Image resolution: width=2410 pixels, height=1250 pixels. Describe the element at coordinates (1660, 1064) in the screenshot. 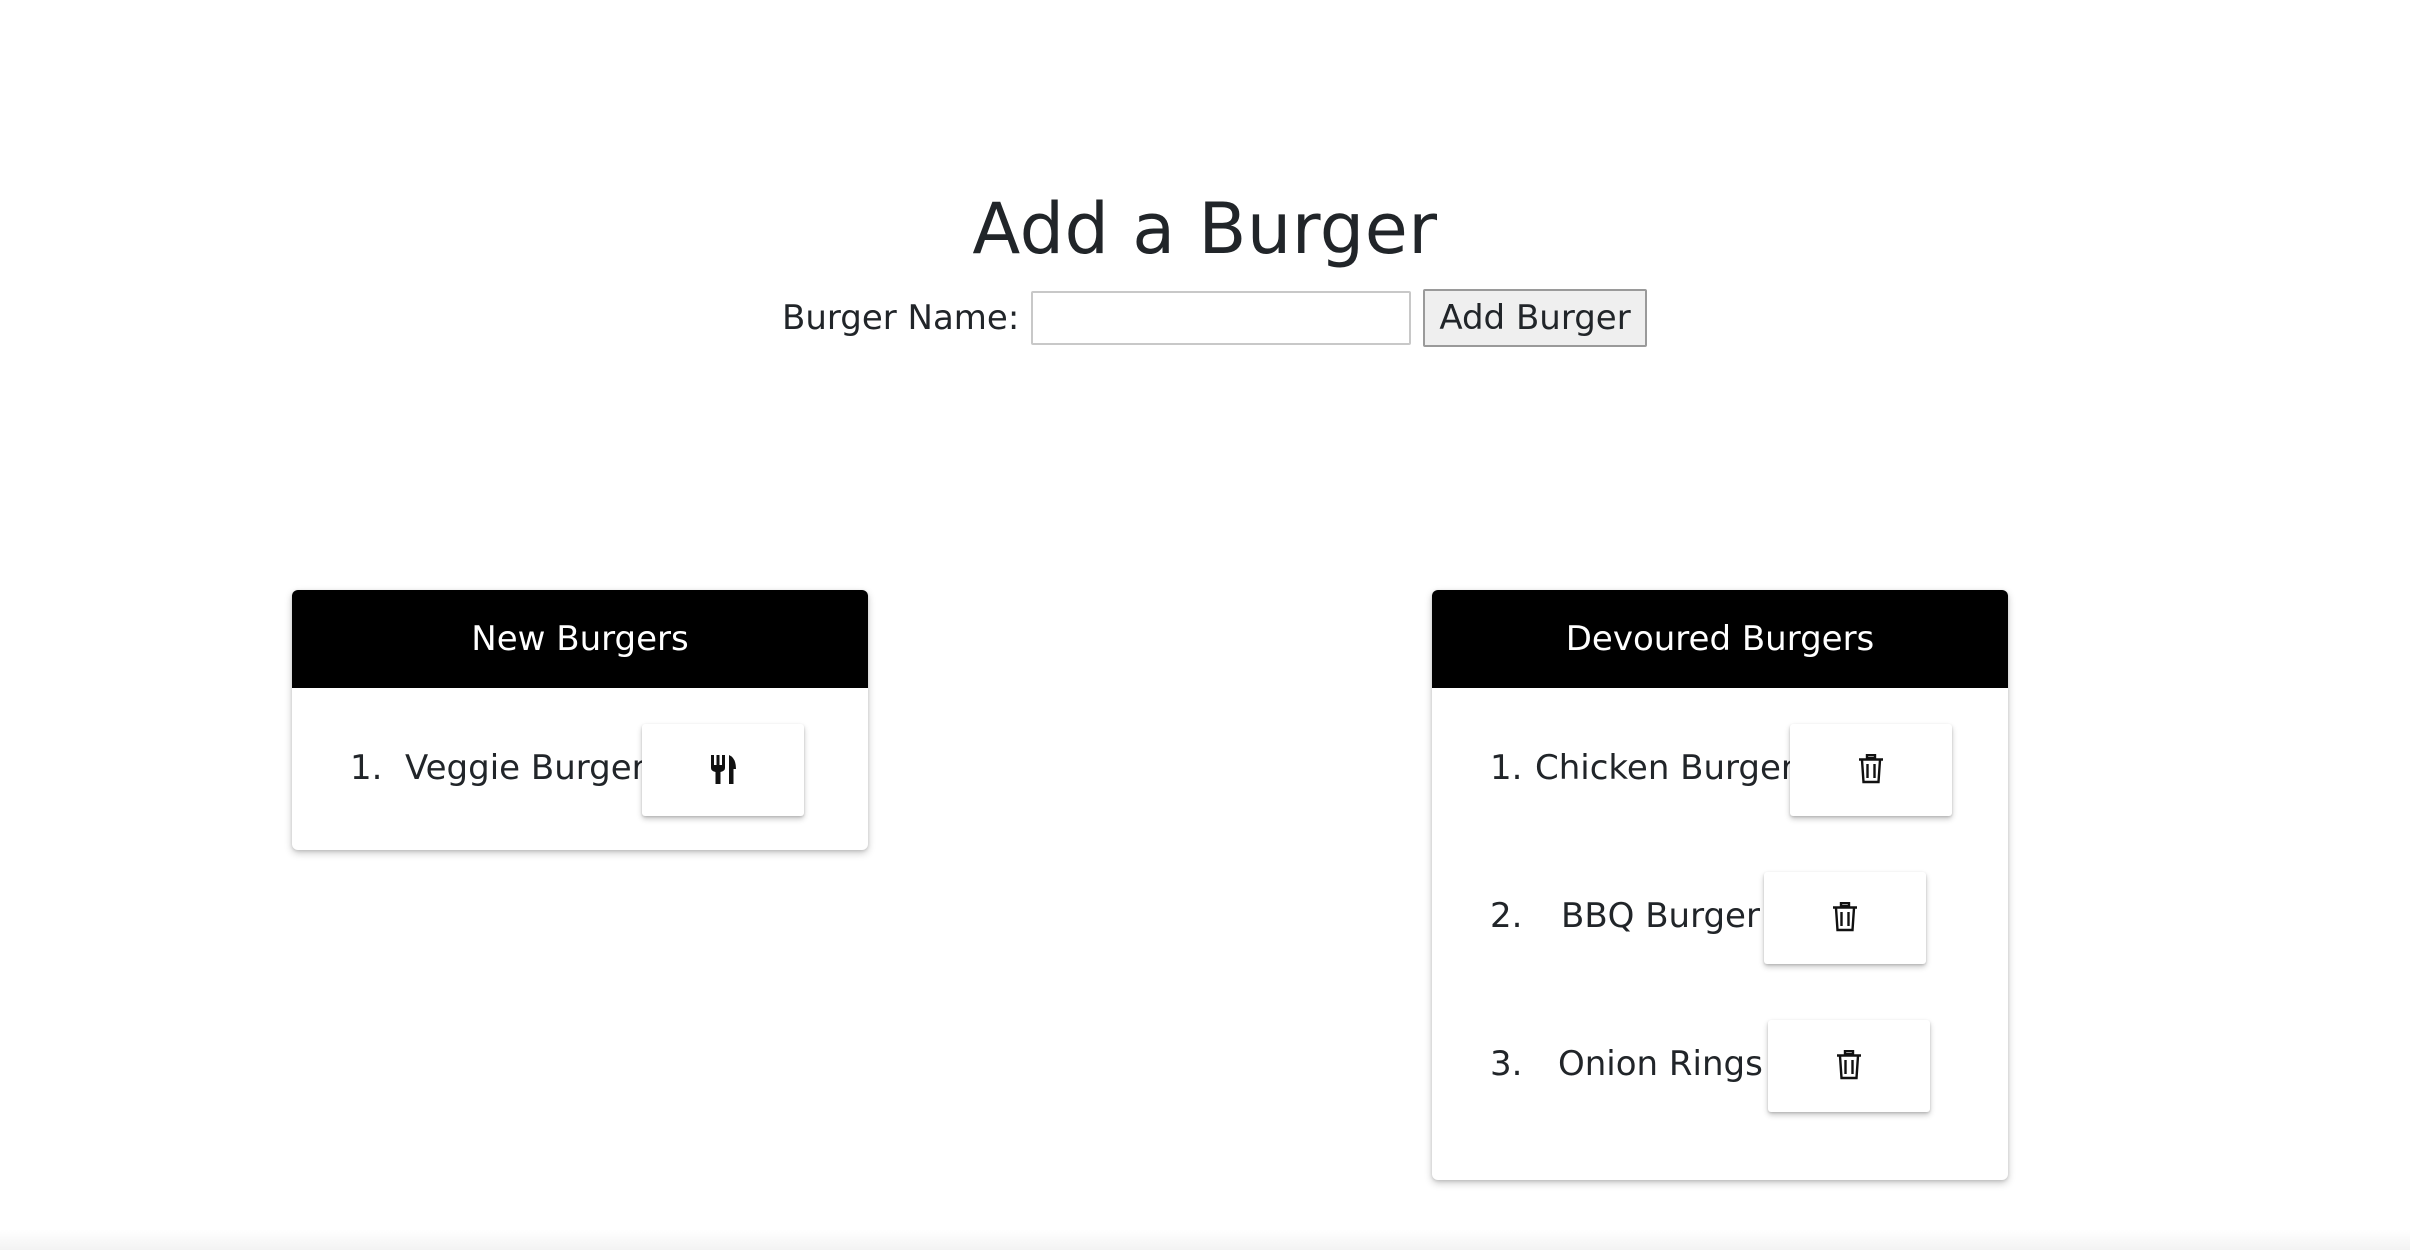

I see `list-item-name: Onion Rings` at that location.